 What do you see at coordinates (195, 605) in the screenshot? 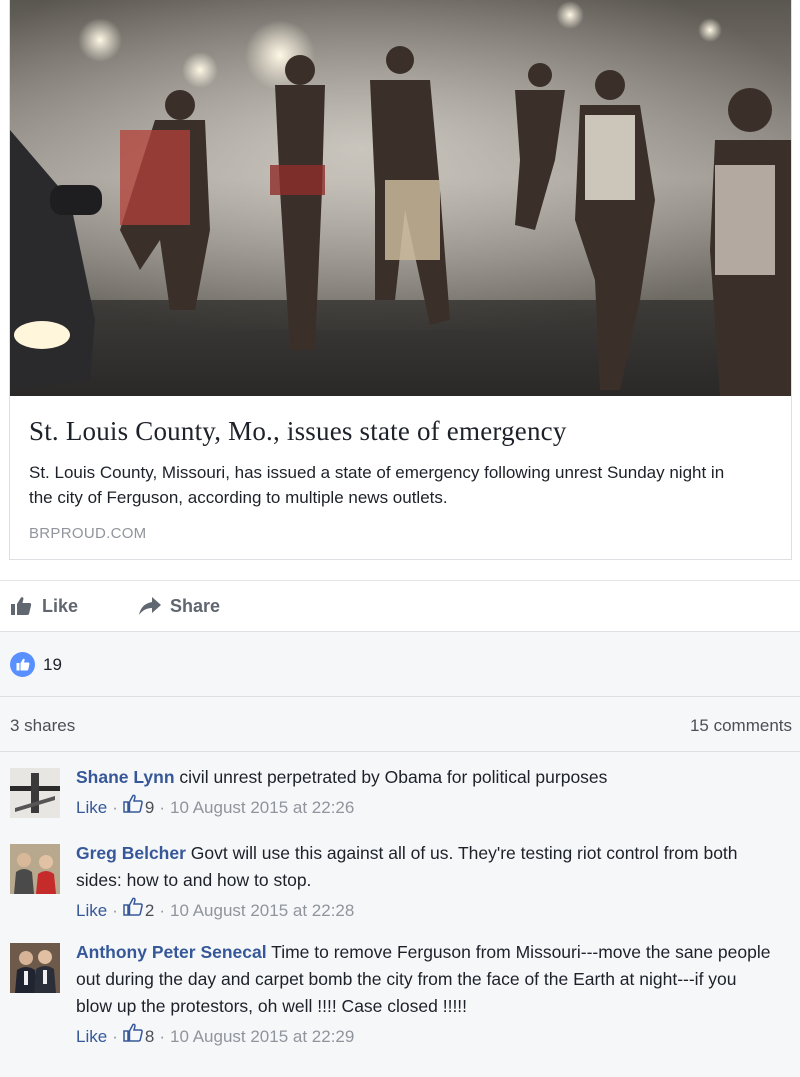
I see `share-label: Share` at bounding box center [195, 605].